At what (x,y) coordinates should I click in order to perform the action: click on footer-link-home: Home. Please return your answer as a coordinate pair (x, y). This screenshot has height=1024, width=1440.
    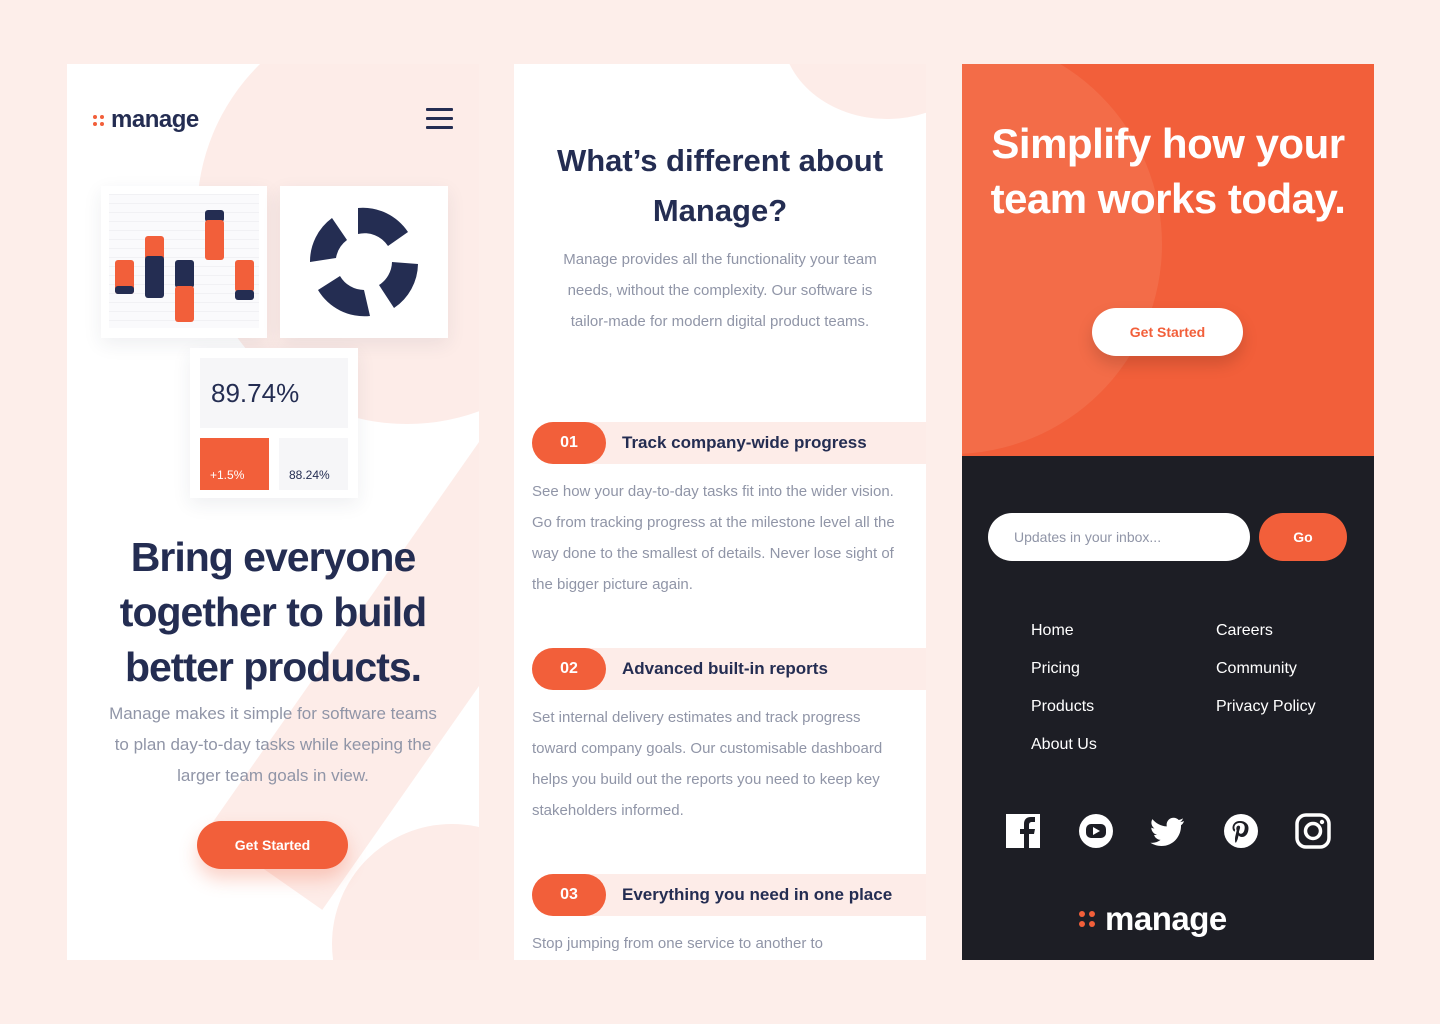
    Looking at the image, I should click on (1064, 630).